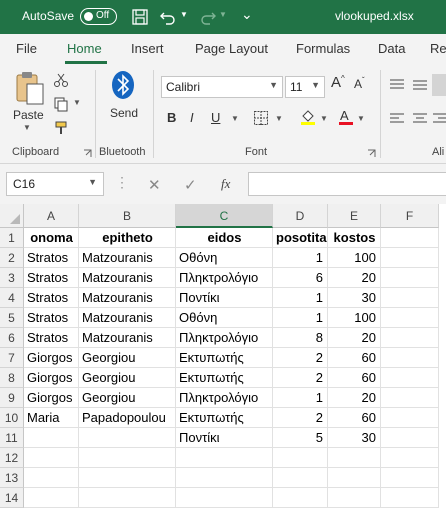 This screenshot has height=508, width=446. What do you see at coordinates (77, 102) in the screenshot?
I see `copy-dropdown-icon: ▼` at bounding box center [77, 102].